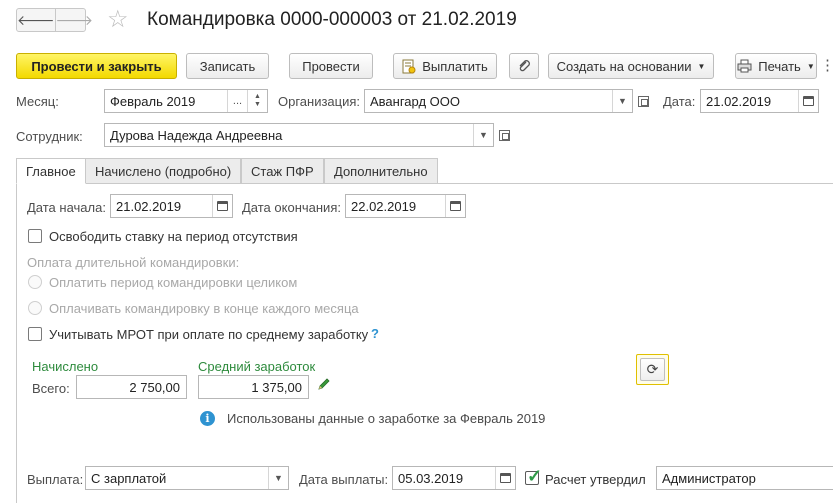 Image resolution: width=833 pixels, height=503 pixels. Describe the element at coordinates (455, 66) in the screenshot. I see `pay-button-label: Выплатить` at that location.